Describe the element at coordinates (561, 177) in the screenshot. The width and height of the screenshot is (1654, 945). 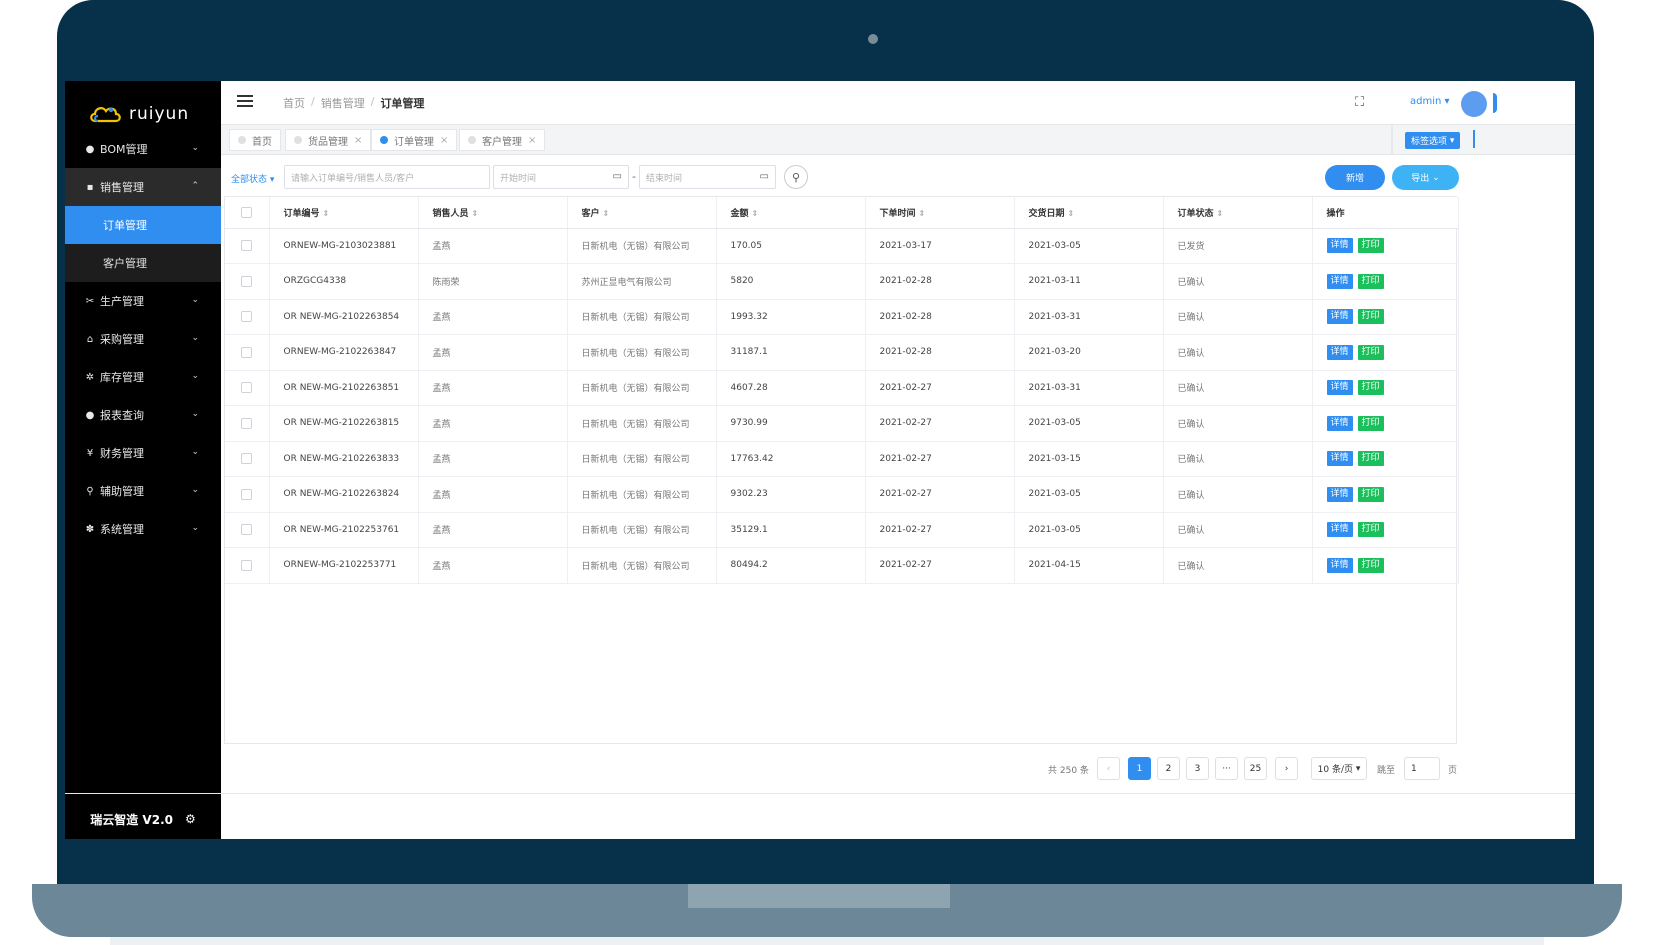
I see `start-date-input: 开始时间 ▭` at that location.